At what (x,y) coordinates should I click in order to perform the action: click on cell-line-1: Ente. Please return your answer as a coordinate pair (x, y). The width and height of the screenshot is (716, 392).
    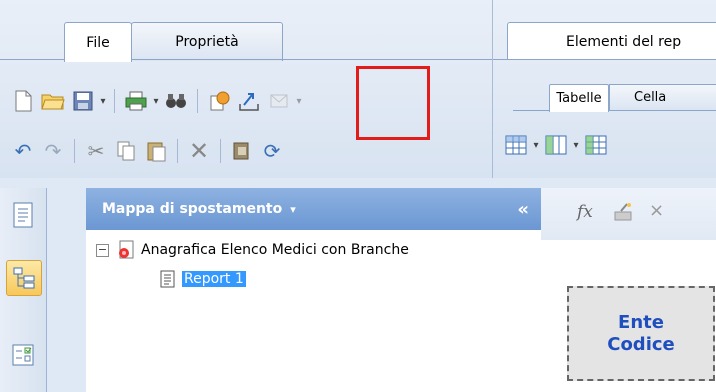
    Looking at the image, I should click on (641, 322).